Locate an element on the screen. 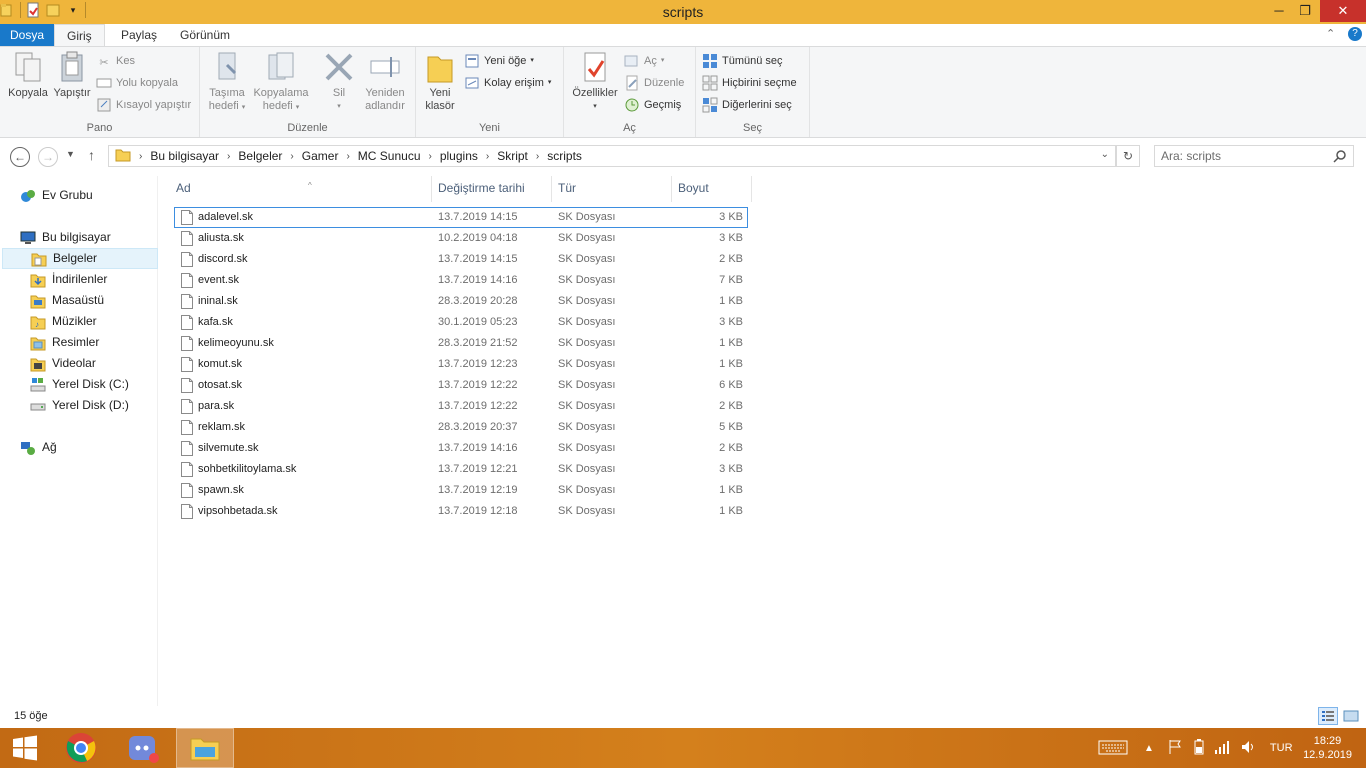 This screenshot has height=768, width=1366. invert-selection-button: Diğerlerini seç is located at coordinates (747, 105).